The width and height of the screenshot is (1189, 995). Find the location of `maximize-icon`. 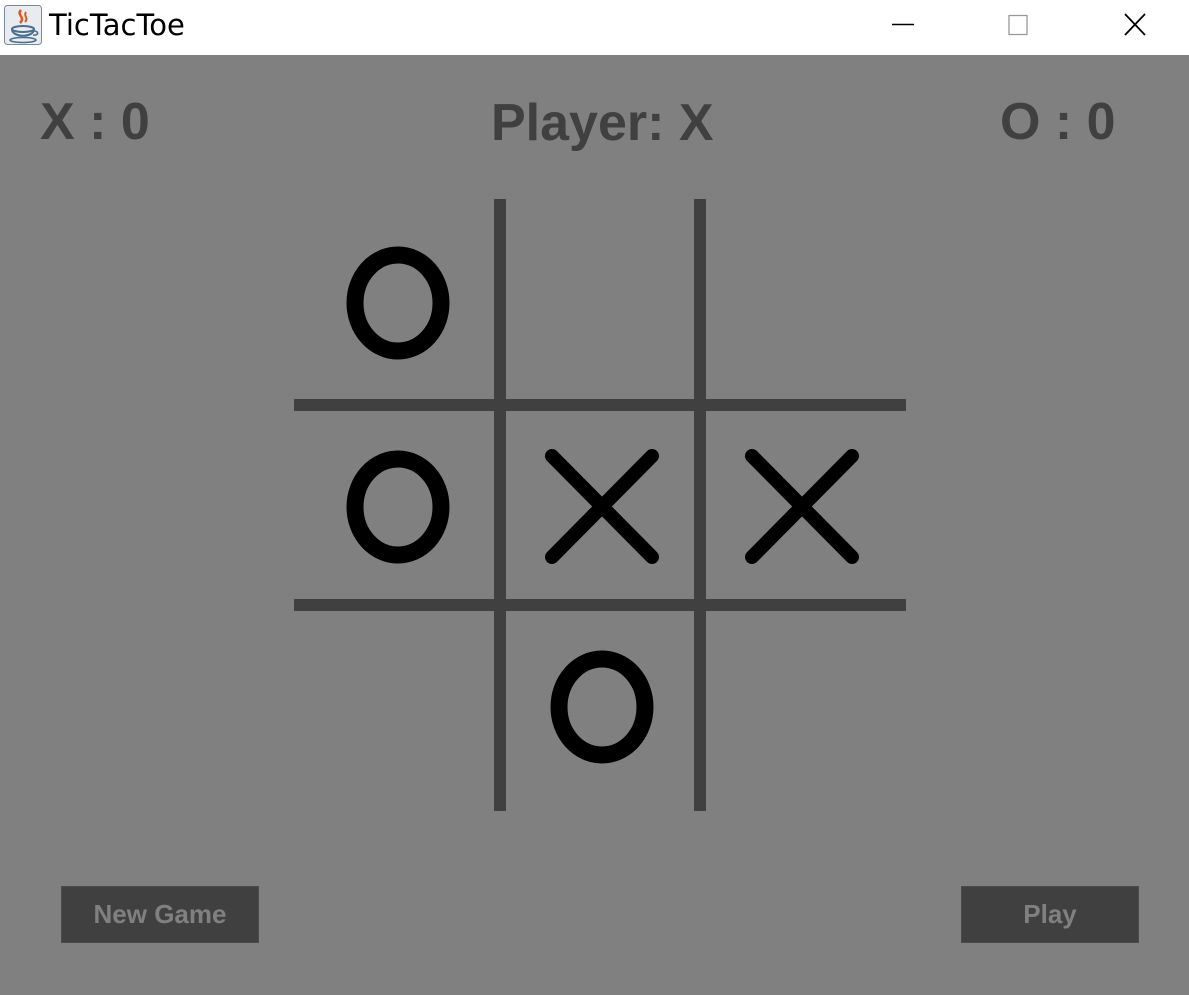

maximize-icon is located at coordinates (1018, 25).